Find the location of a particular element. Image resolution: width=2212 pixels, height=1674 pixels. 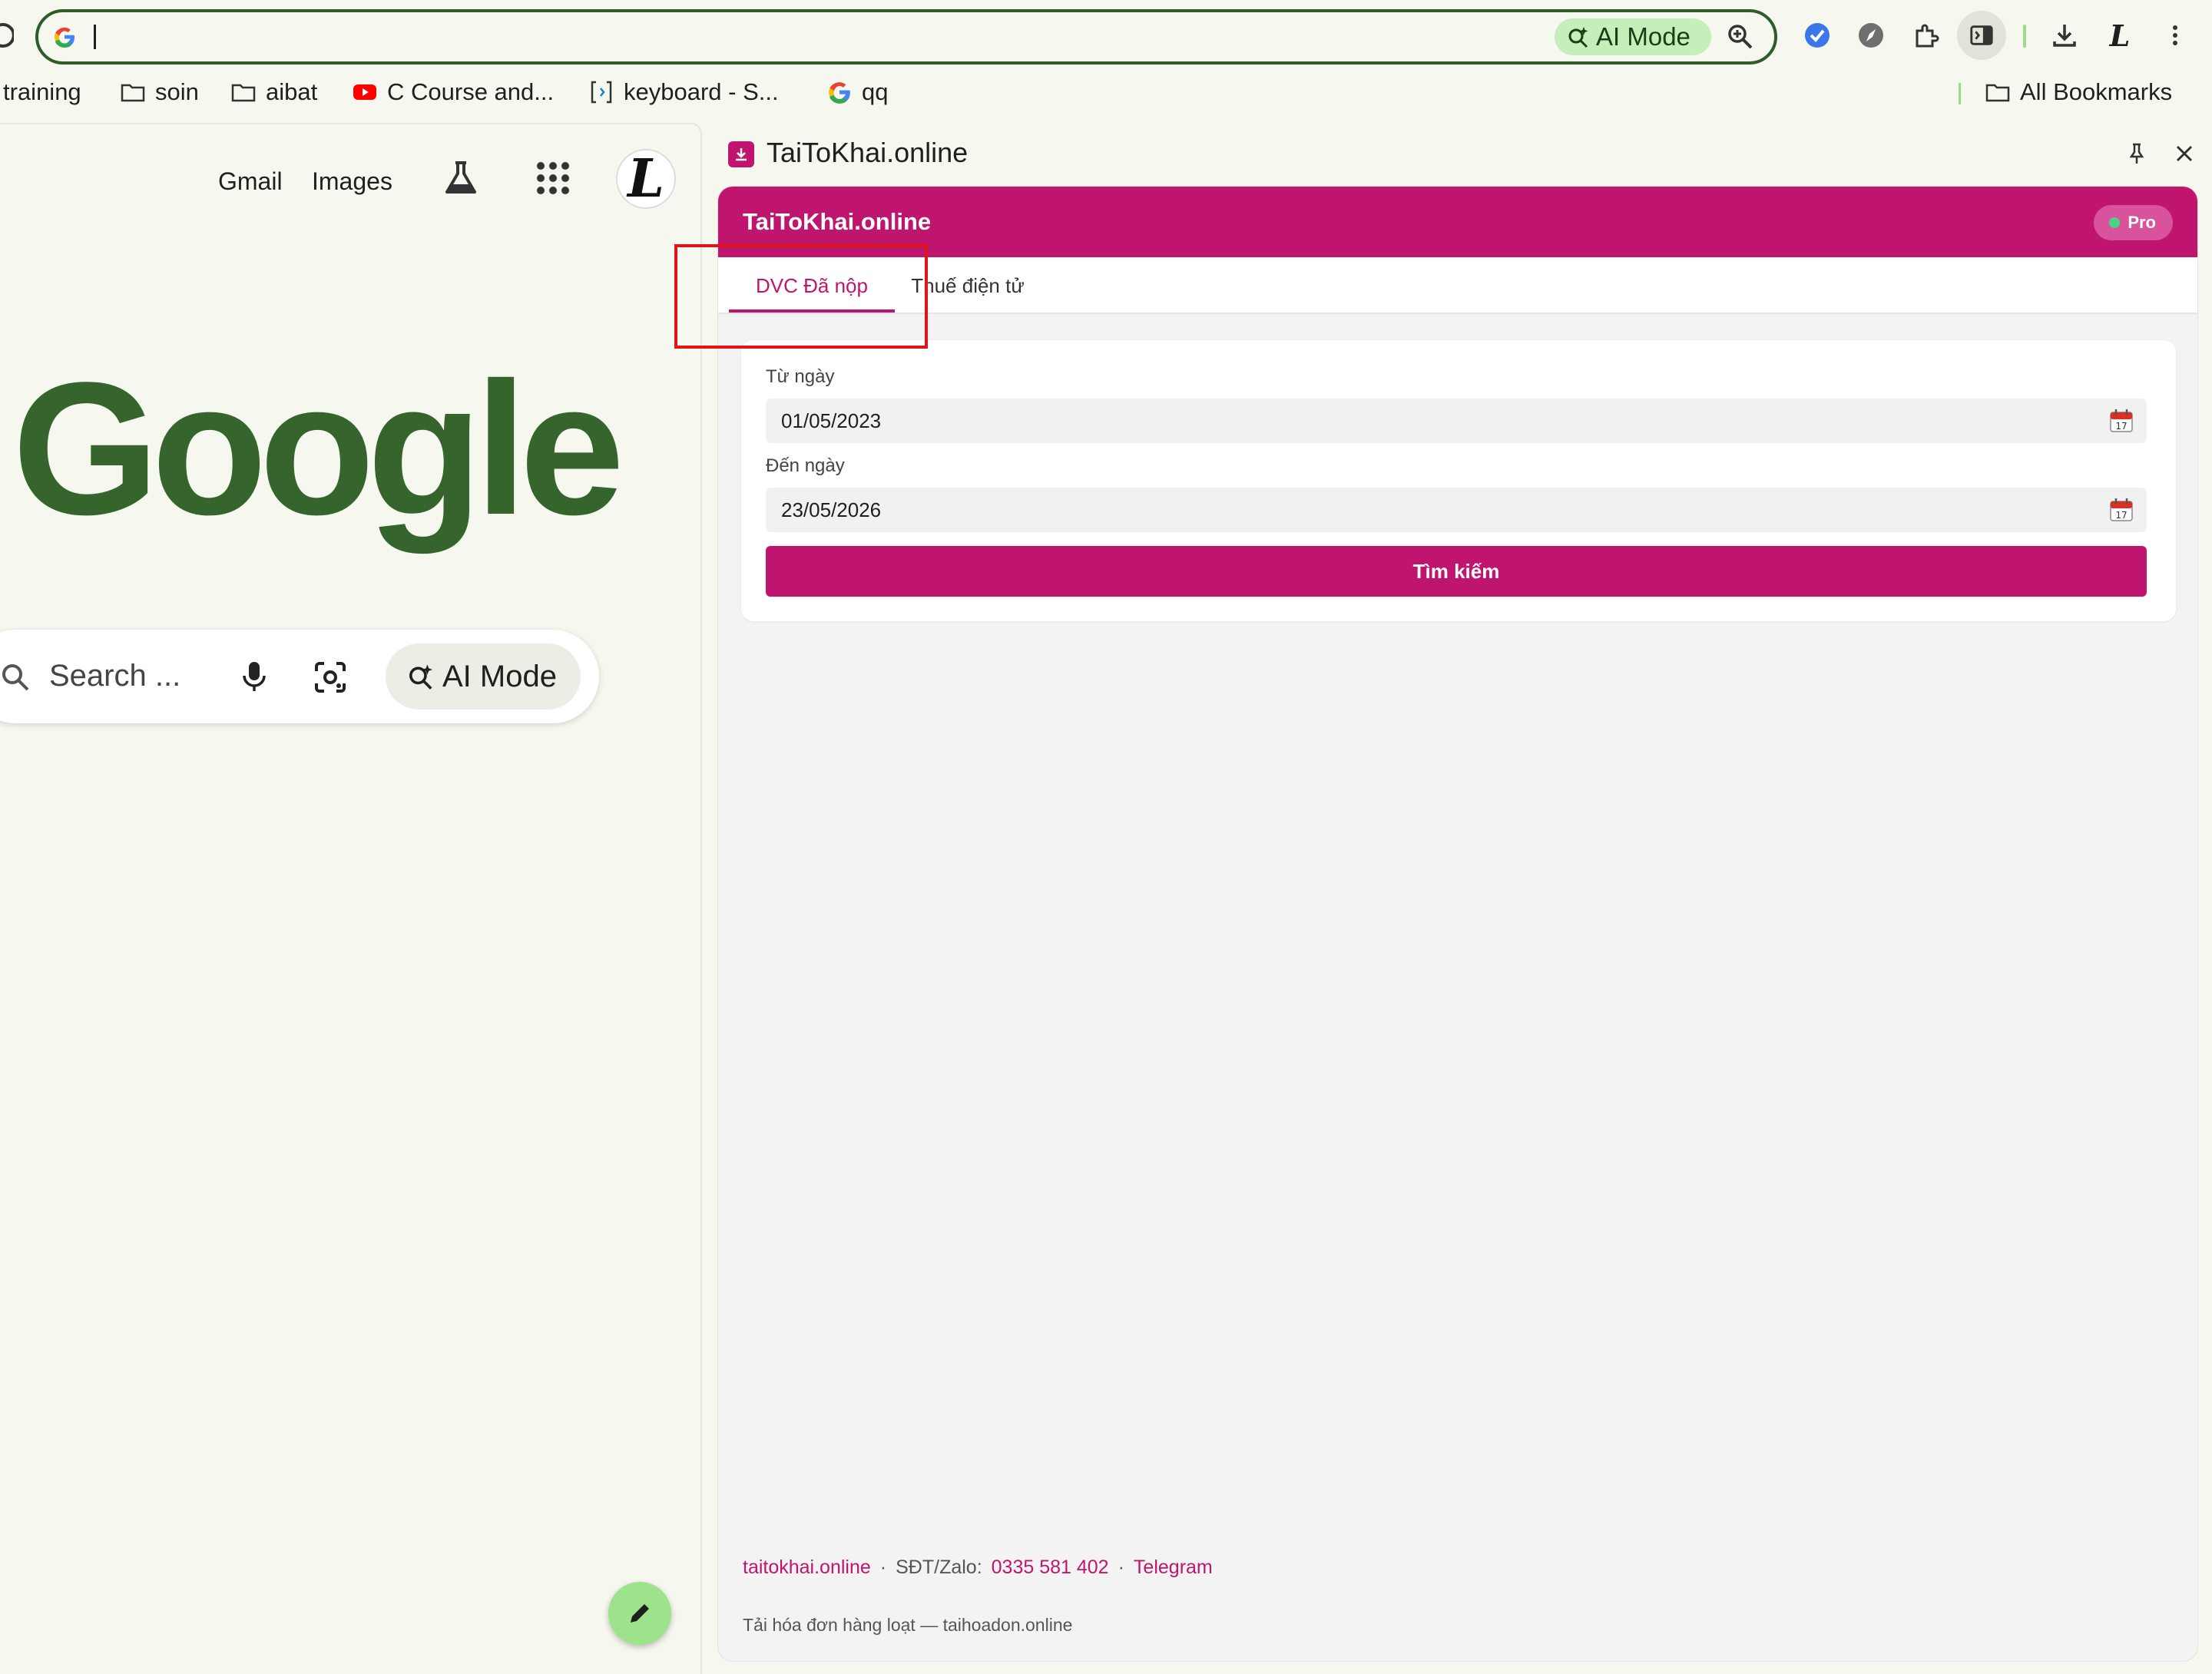

reload-icon is located at coordinates (7, 35).